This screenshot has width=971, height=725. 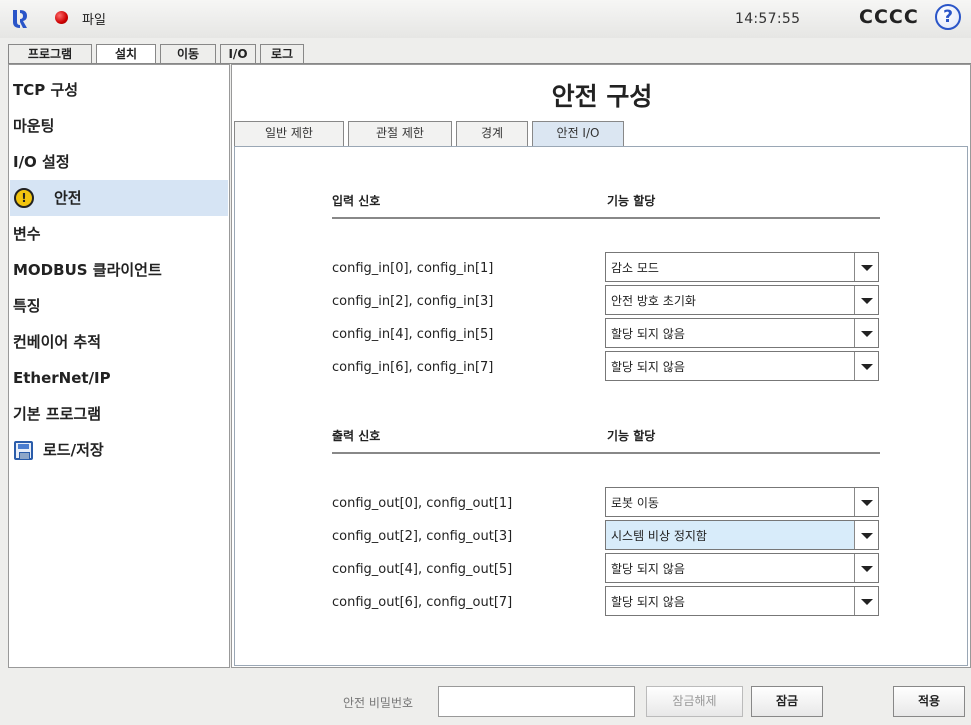 What do you see at coordinates (119, 90) in the screenshot?
I see `sidebar-item-tcp: TCP 구성` at bounding box center [119, 90].